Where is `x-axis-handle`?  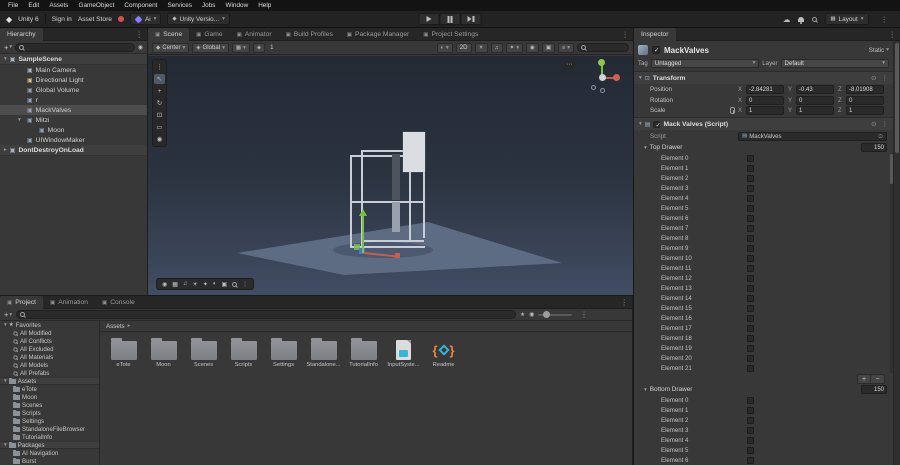 x-axis-handle is located at coordinates (616, 77).